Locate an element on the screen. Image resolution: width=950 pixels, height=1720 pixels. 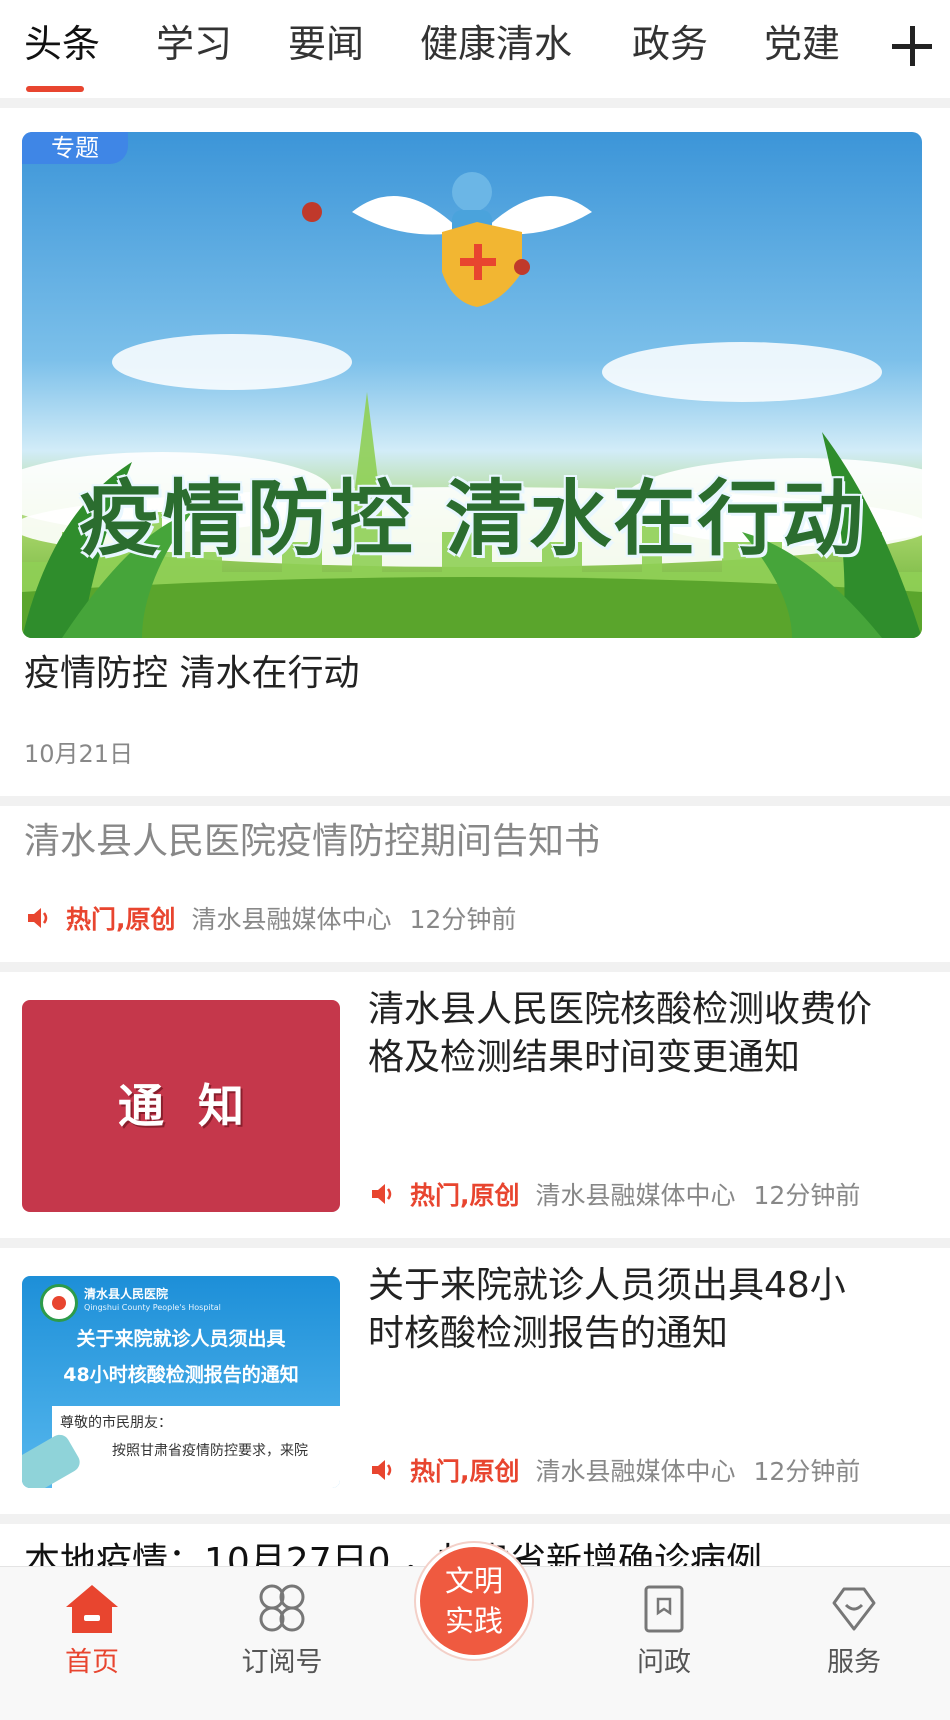
active-tab-indicator is located at coordinates (55, 89).